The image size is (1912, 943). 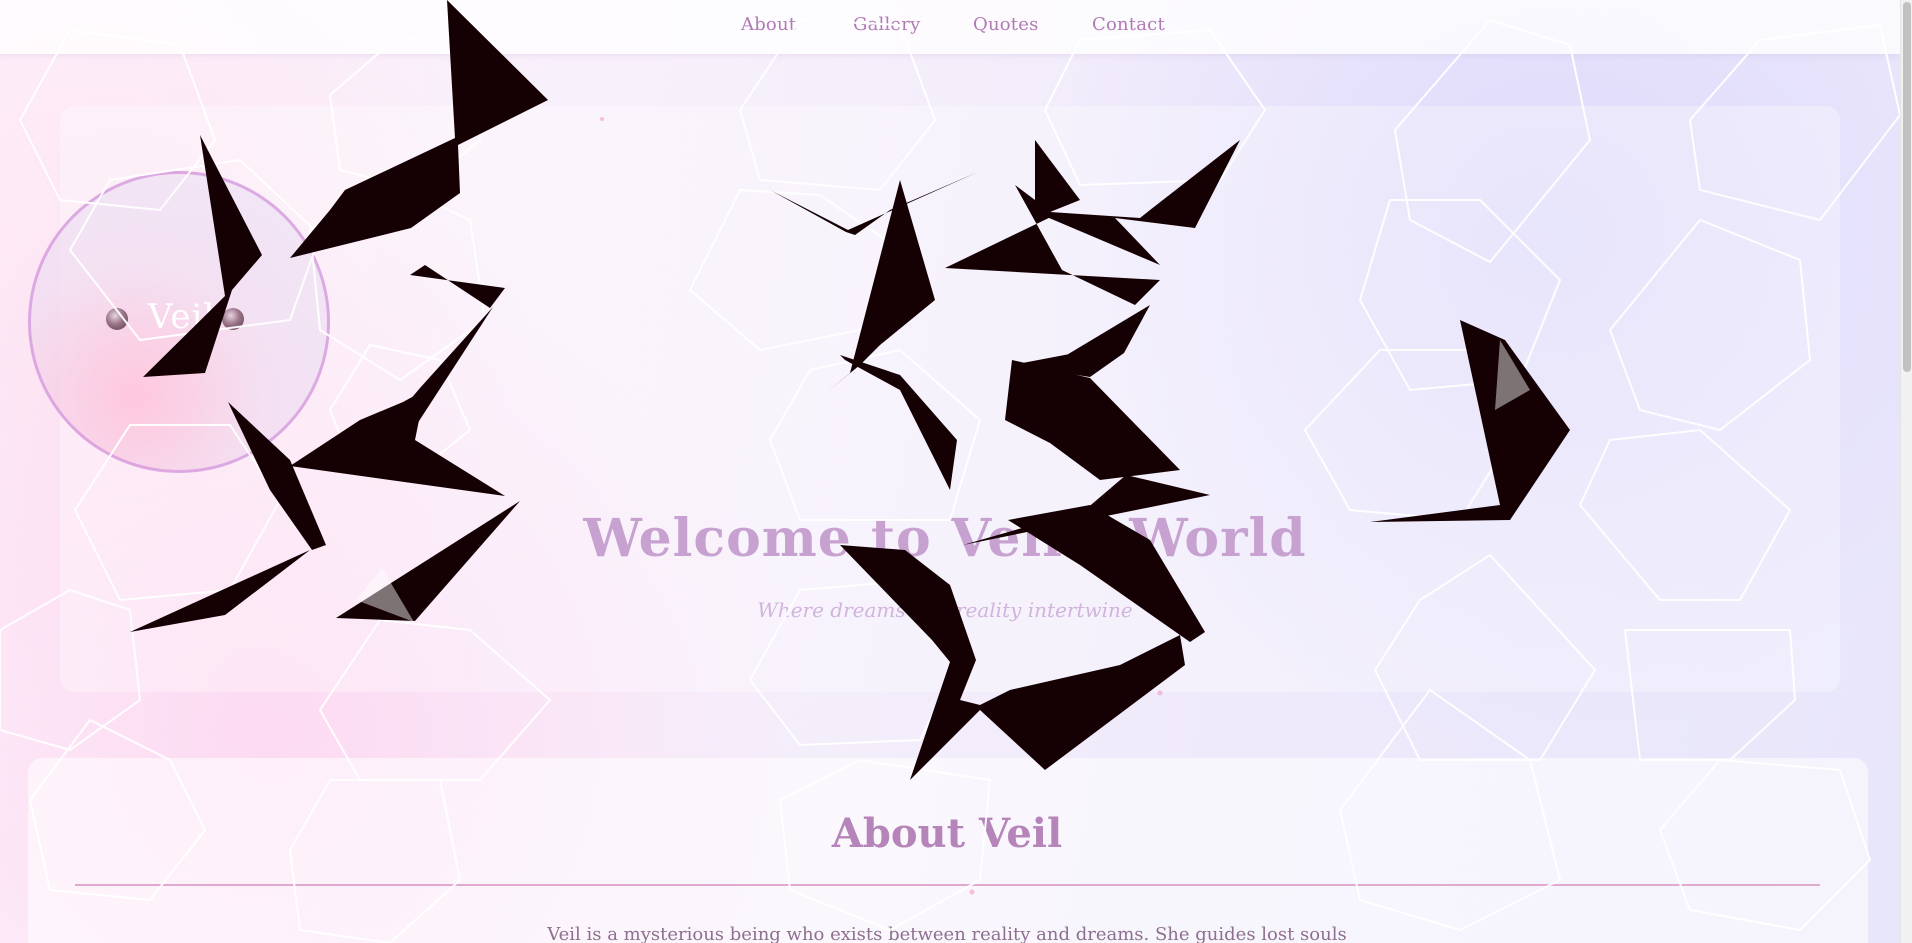 What do you see at coordinates (947, 885) in the screenshot?
I see `about-divider` at bounding box center [947, 885].